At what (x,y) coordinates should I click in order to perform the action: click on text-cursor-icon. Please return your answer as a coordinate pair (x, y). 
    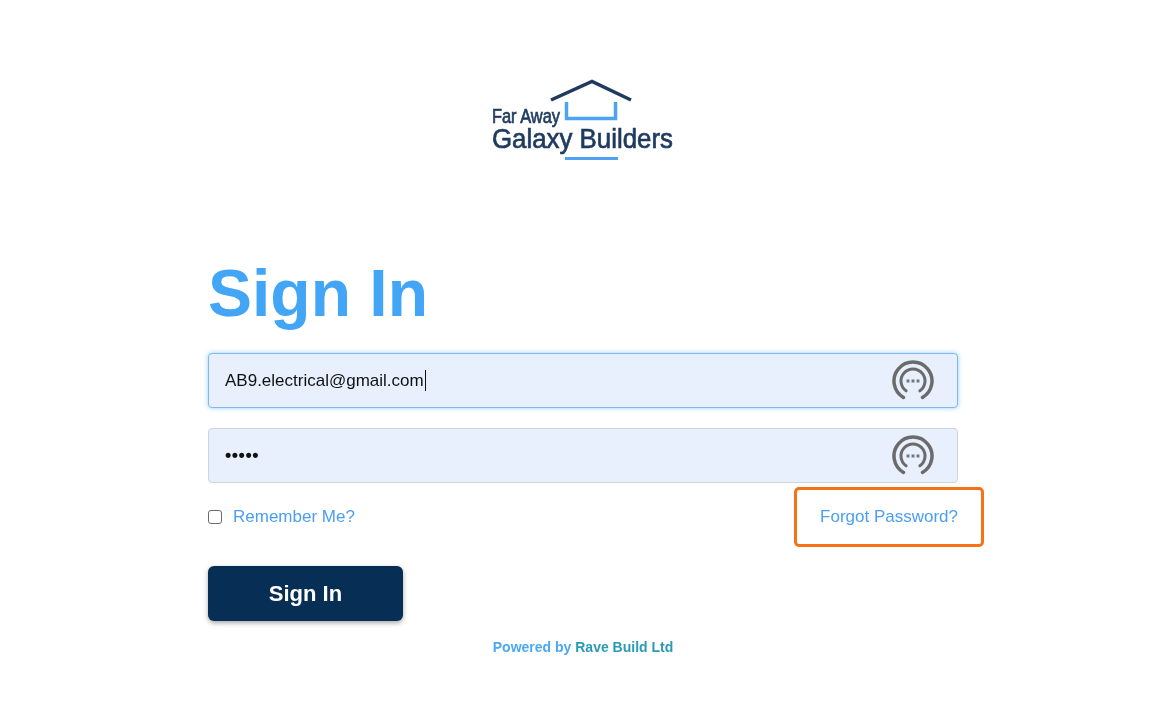
    Looking at the image, I should click on (425, 380).